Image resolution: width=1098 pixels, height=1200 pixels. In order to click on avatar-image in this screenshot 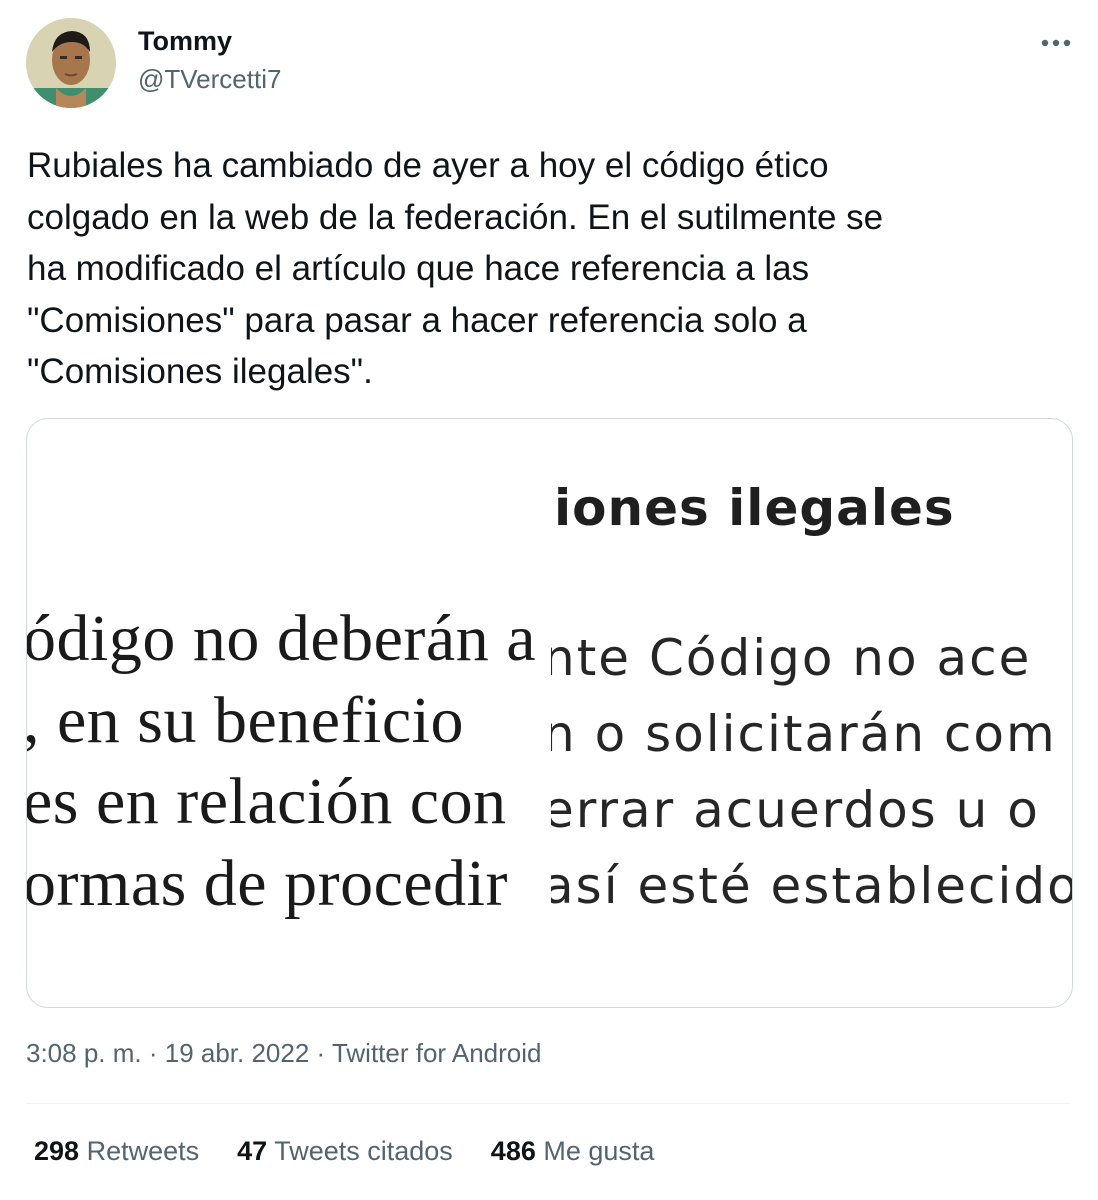, I will do `click(71, 63)`.